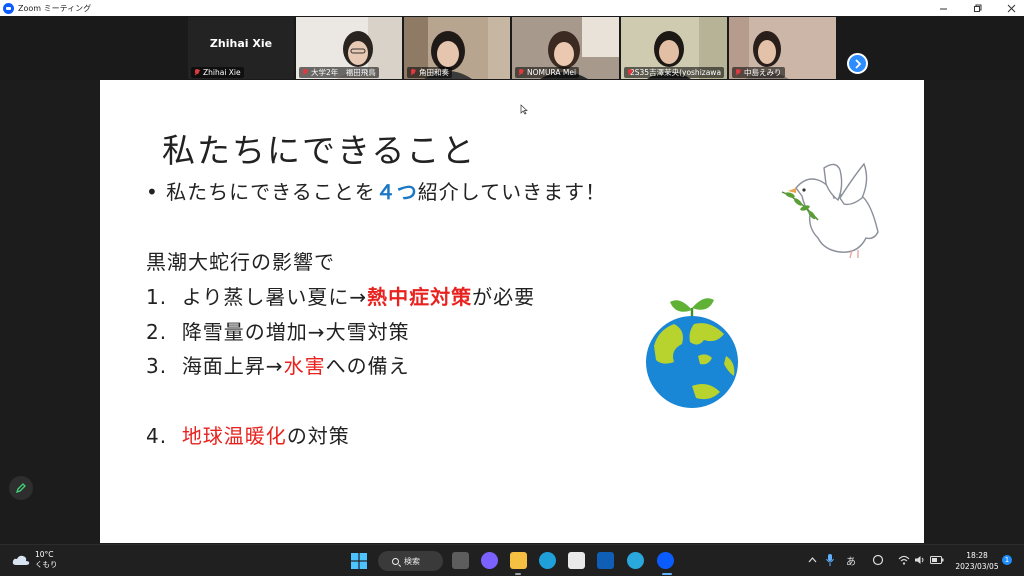 This screenshot has height=576, width=1024. I want to click on participant-name-label: NOMURA Mei, so click(547, 72).